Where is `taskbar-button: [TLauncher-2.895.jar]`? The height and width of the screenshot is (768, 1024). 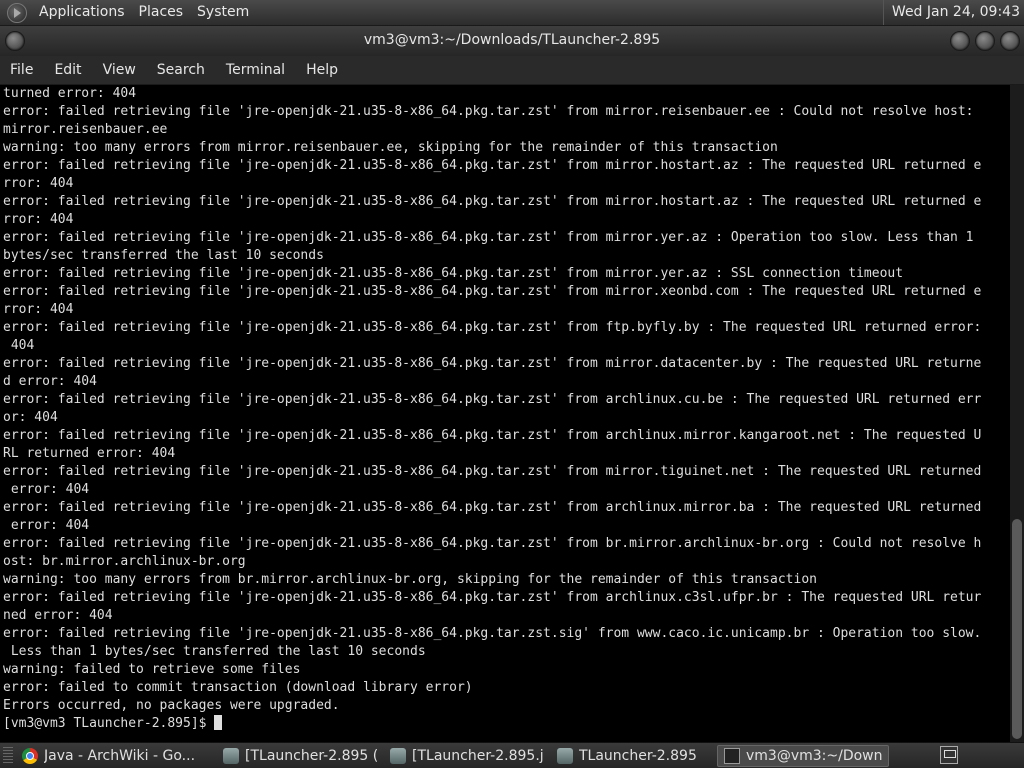
taskbar-button: [TLauncher-2.895.jar] is located at coordinates (467, 756).